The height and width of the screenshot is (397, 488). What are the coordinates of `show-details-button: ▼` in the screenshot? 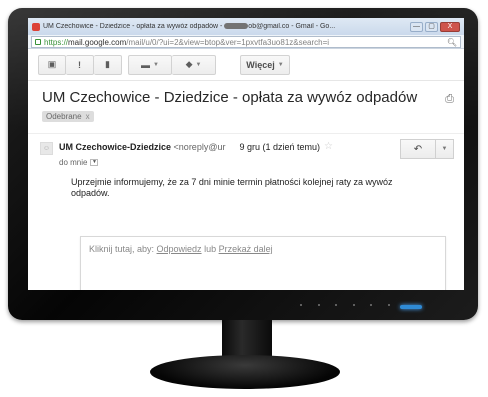 It's located at (94, 162).